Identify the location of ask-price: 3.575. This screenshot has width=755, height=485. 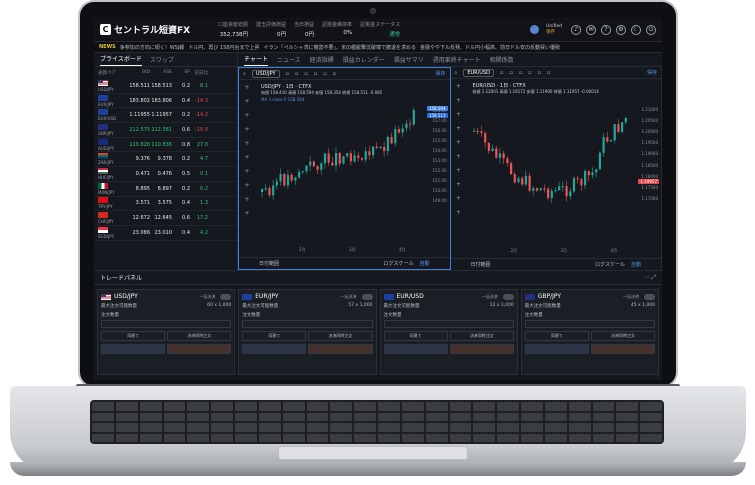
(161, 203).